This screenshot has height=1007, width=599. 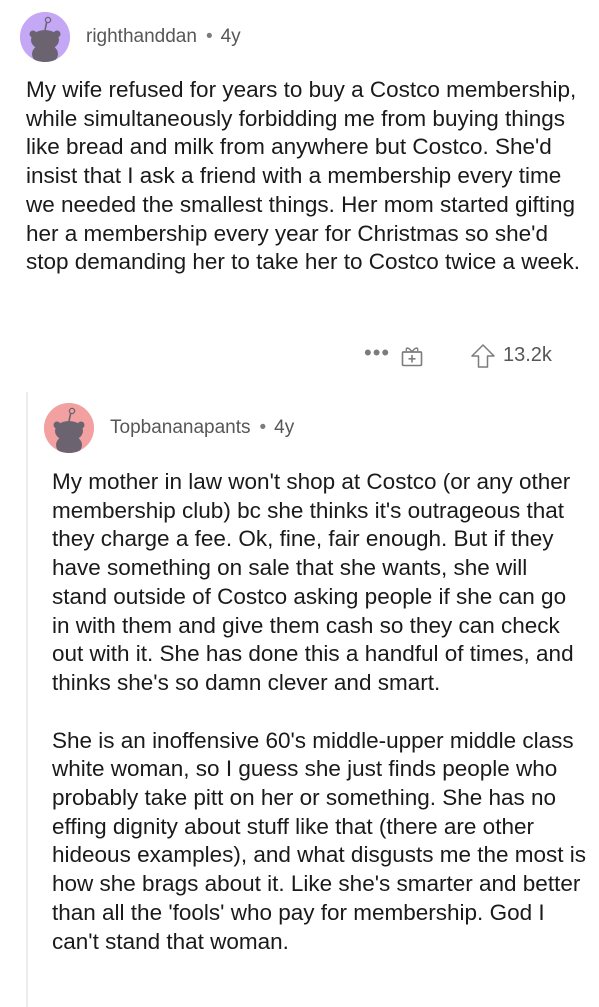 What do you see at coordinates (527, 355) in the screenshot?
I see `vote-score: 13.2k` at bounding box center [527, 355].